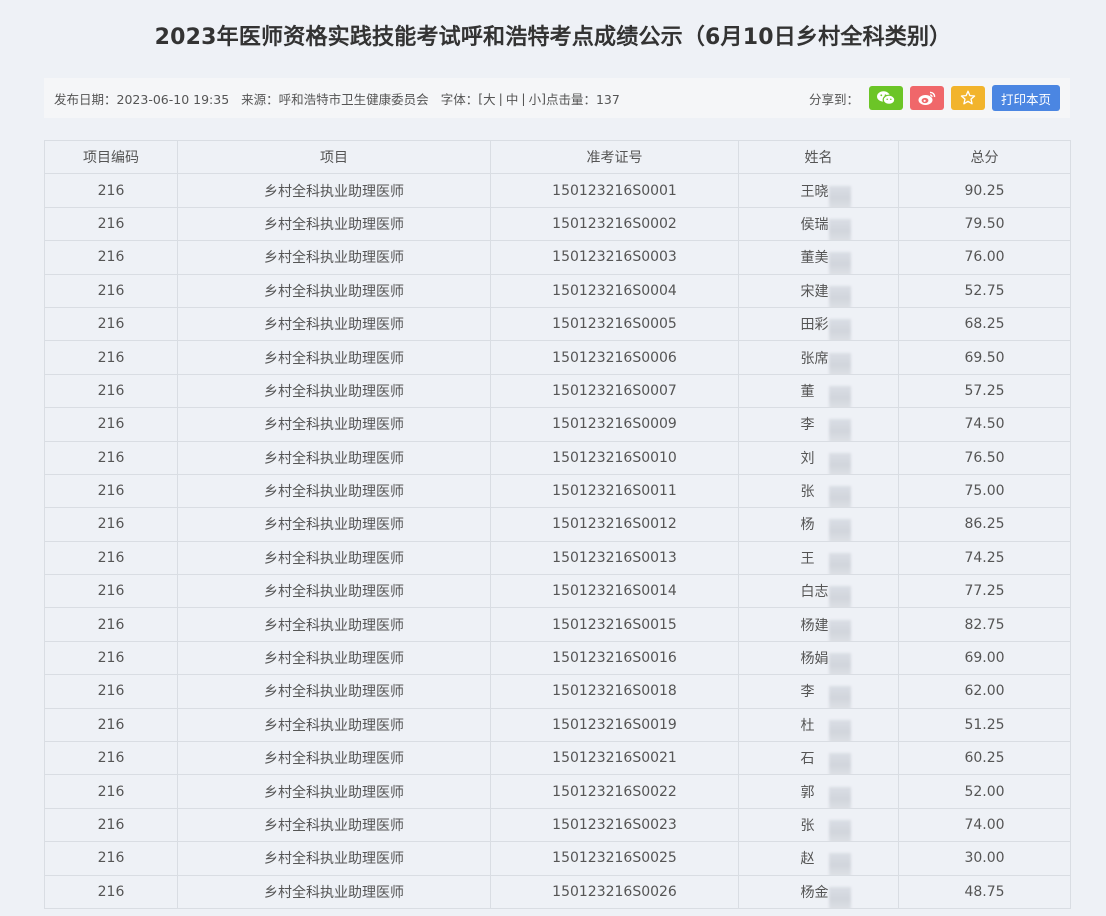  What do you see at coordinates (807, 425) in the screenshot?
I see `name-text: 李` at bounding box center [807, 425].